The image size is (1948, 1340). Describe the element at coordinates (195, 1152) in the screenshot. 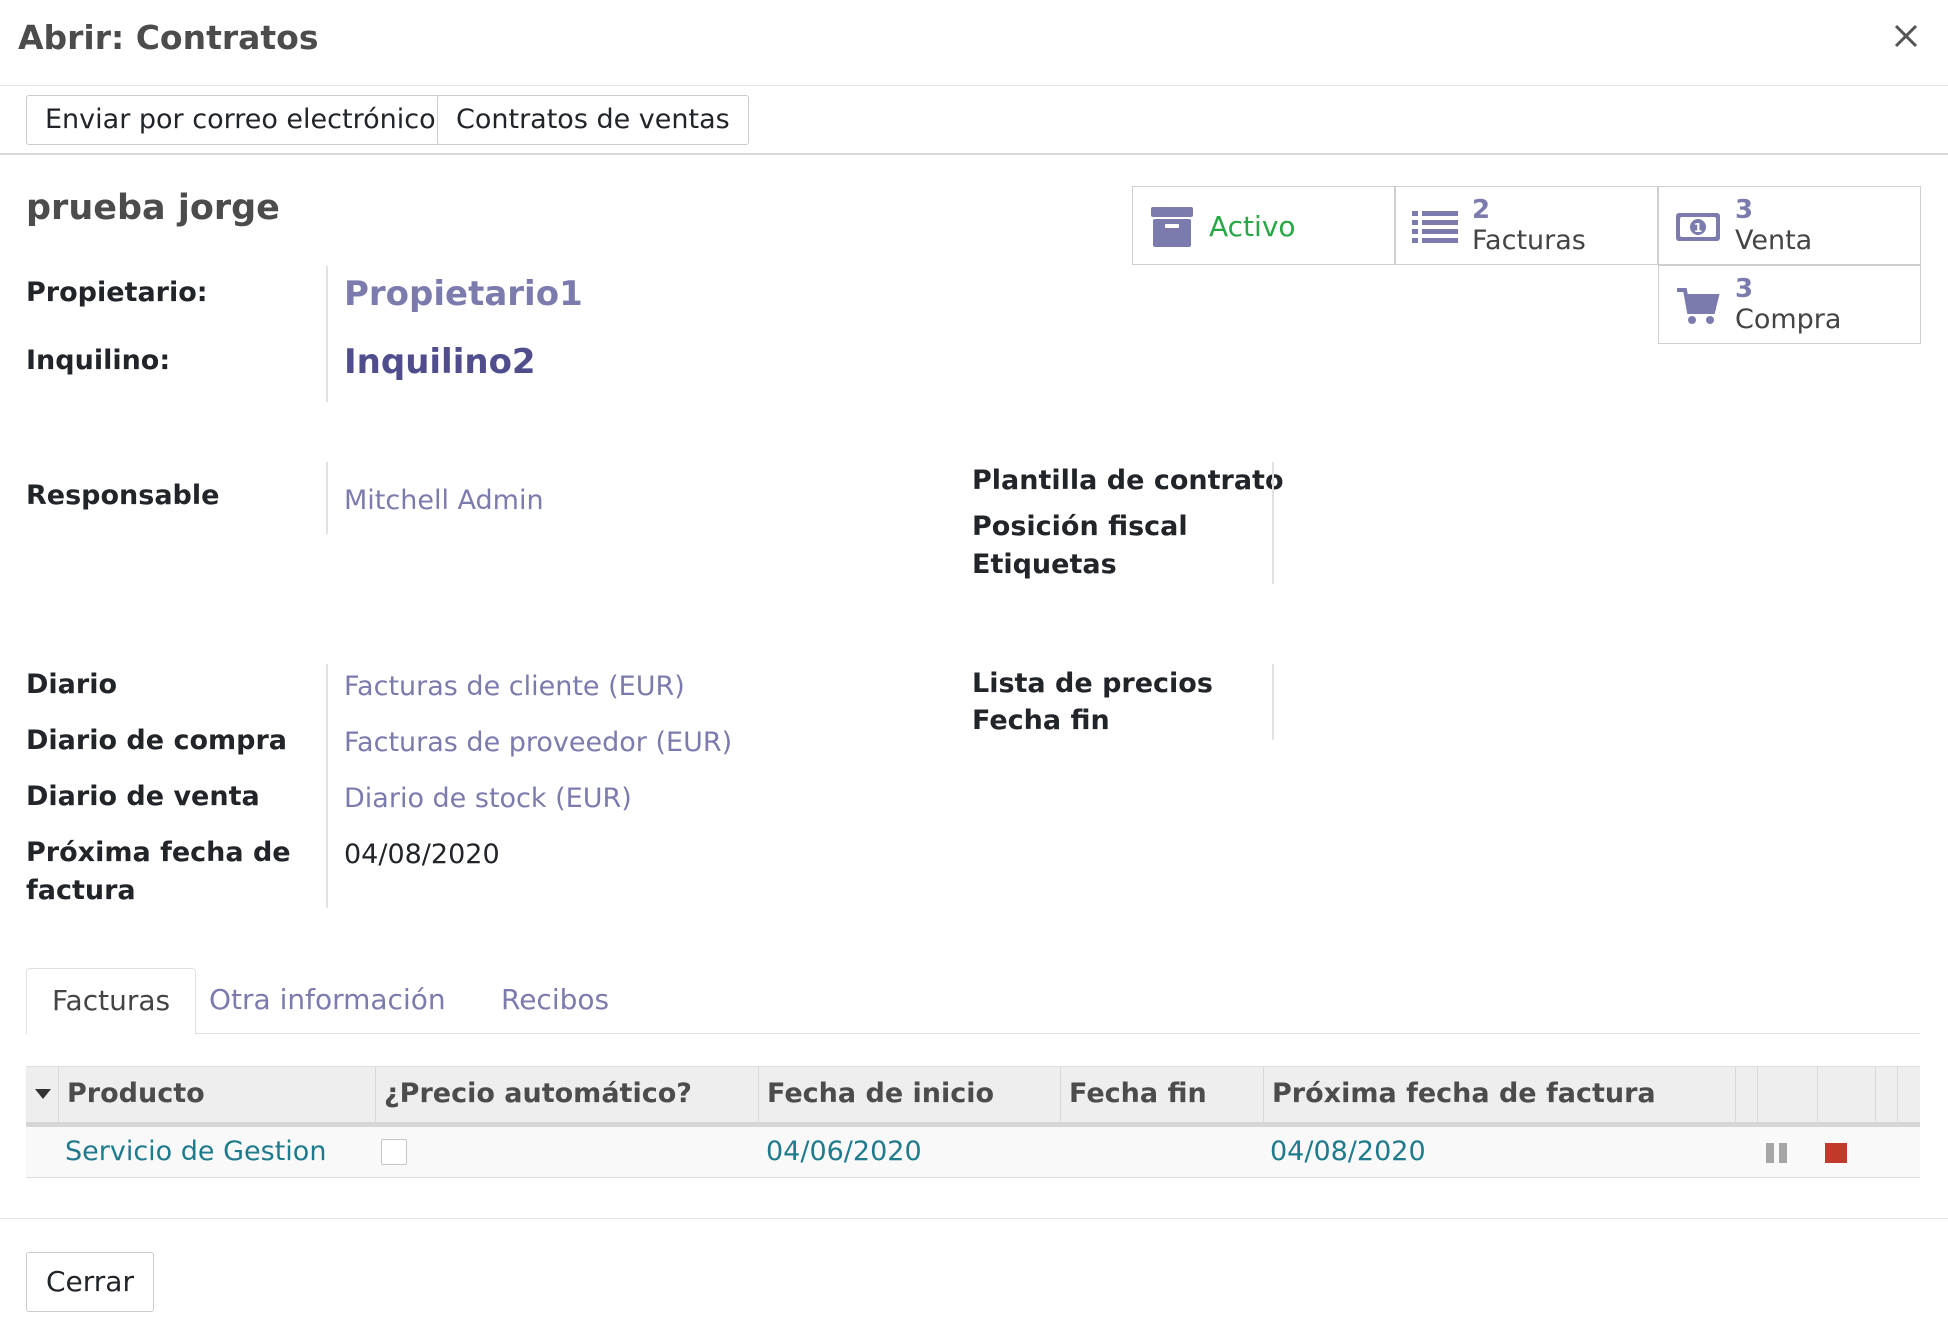

I see `row-product: Servicio de Gestion` at that location.